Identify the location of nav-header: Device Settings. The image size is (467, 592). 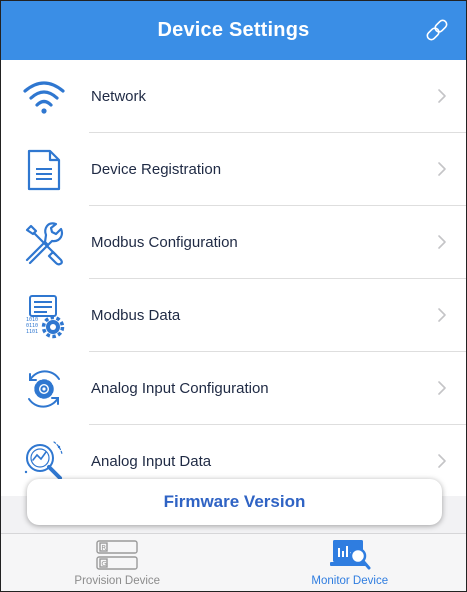
(233, 30).